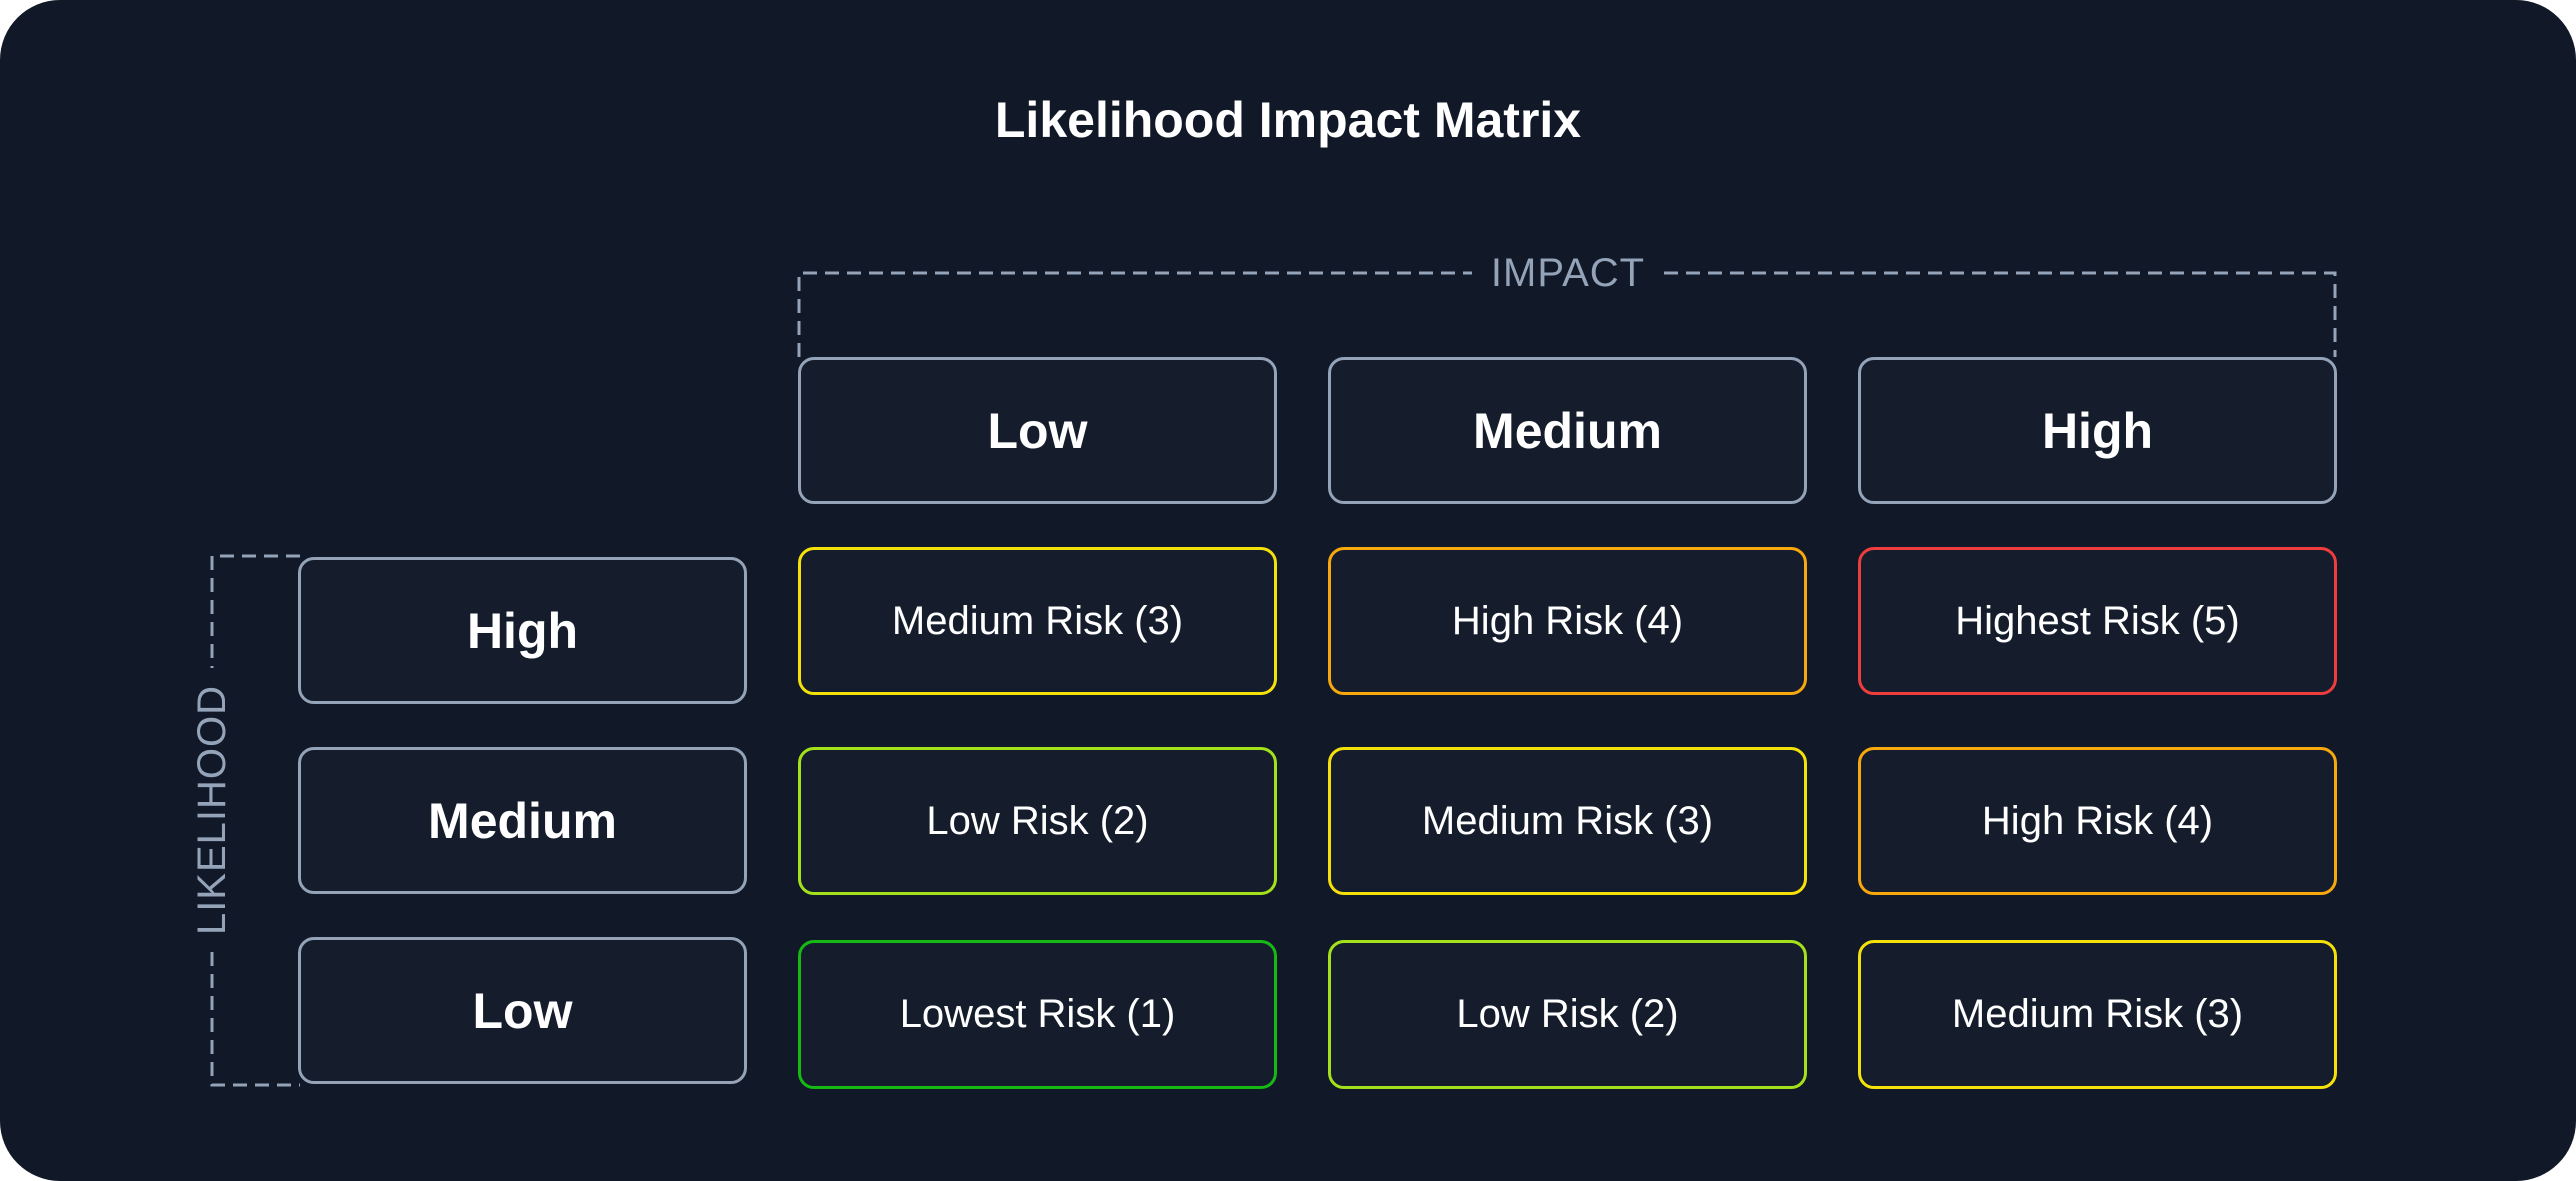 Image resolution: width=2576 pixels, height=1181 pixels. I want to click on impact-bracket-right, so click(2000, 314).